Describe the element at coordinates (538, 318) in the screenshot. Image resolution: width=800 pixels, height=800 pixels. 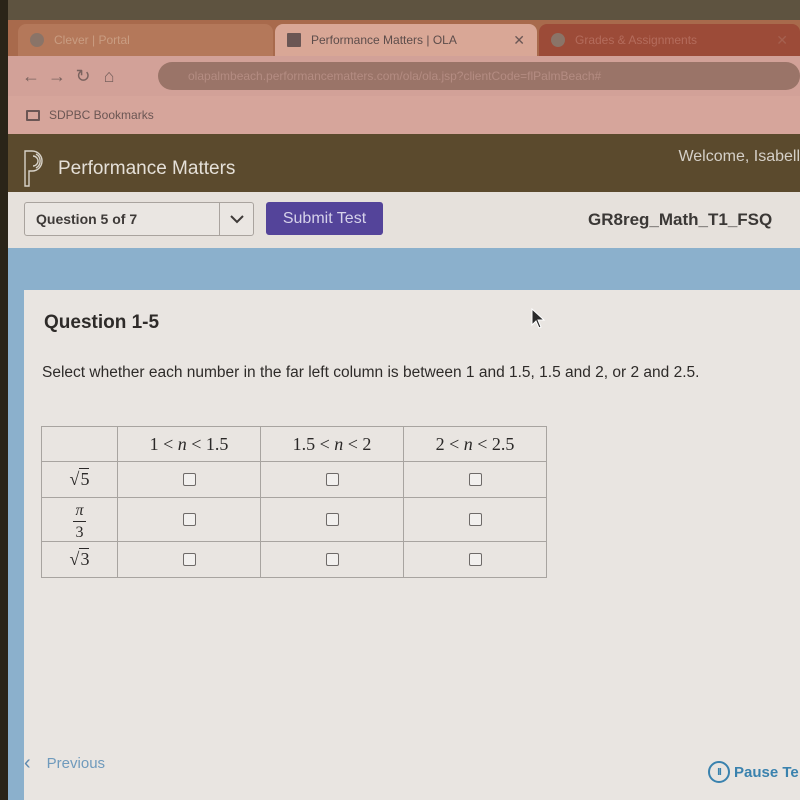
I see `mouse-cursor-icon` at that location.